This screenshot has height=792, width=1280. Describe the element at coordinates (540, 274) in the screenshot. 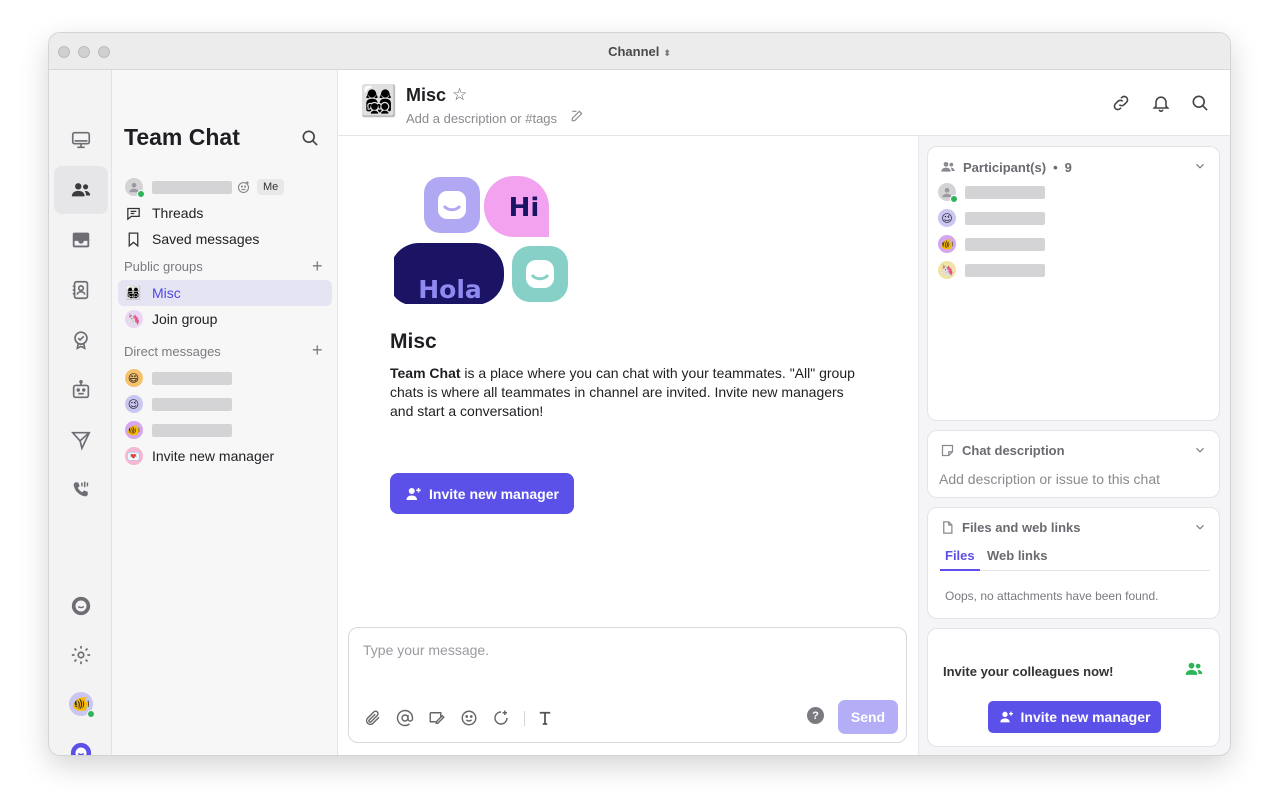

I see `bubble-teal-face` at that location.